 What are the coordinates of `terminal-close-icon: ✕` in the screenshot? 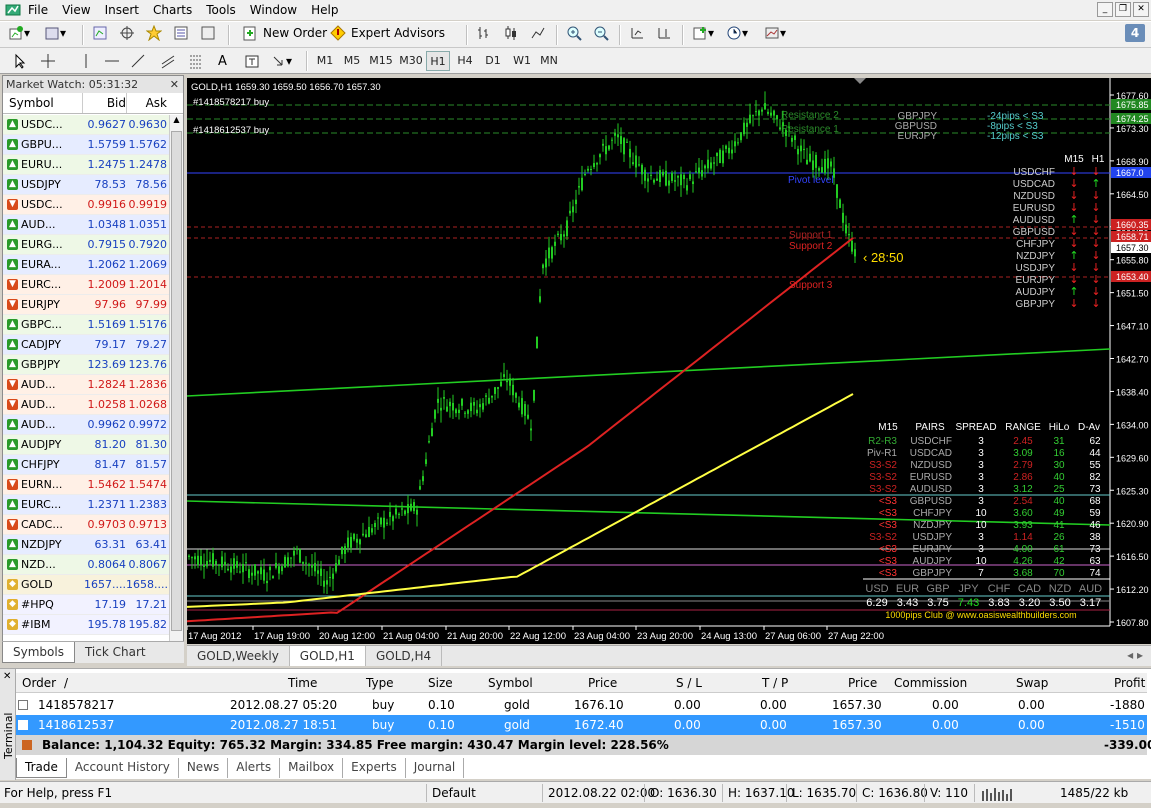 It's located at (7, 676).